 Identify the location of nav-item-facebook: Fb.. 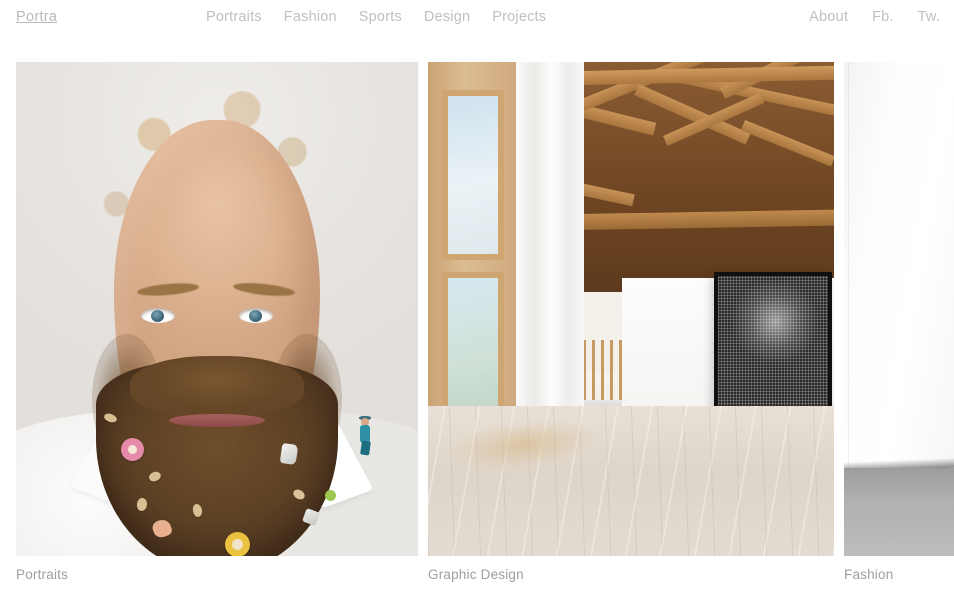
(883, 17).